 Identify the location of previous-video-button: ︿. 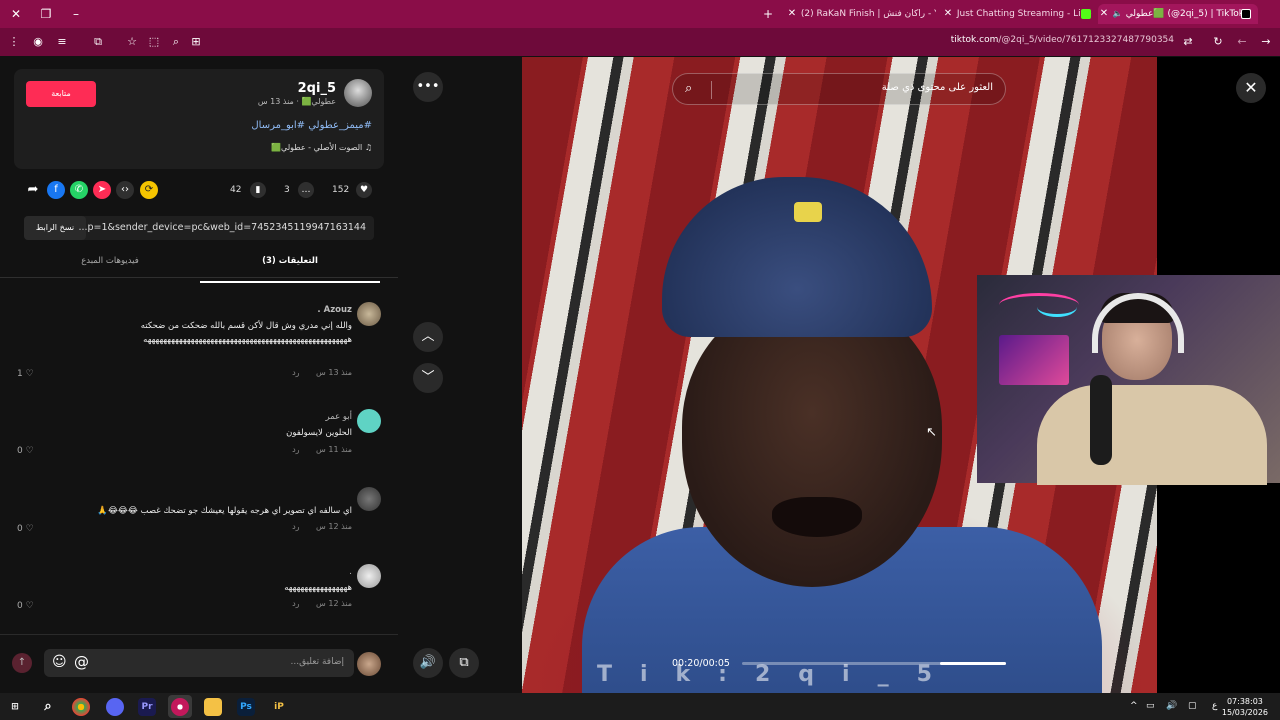
(428, 337).